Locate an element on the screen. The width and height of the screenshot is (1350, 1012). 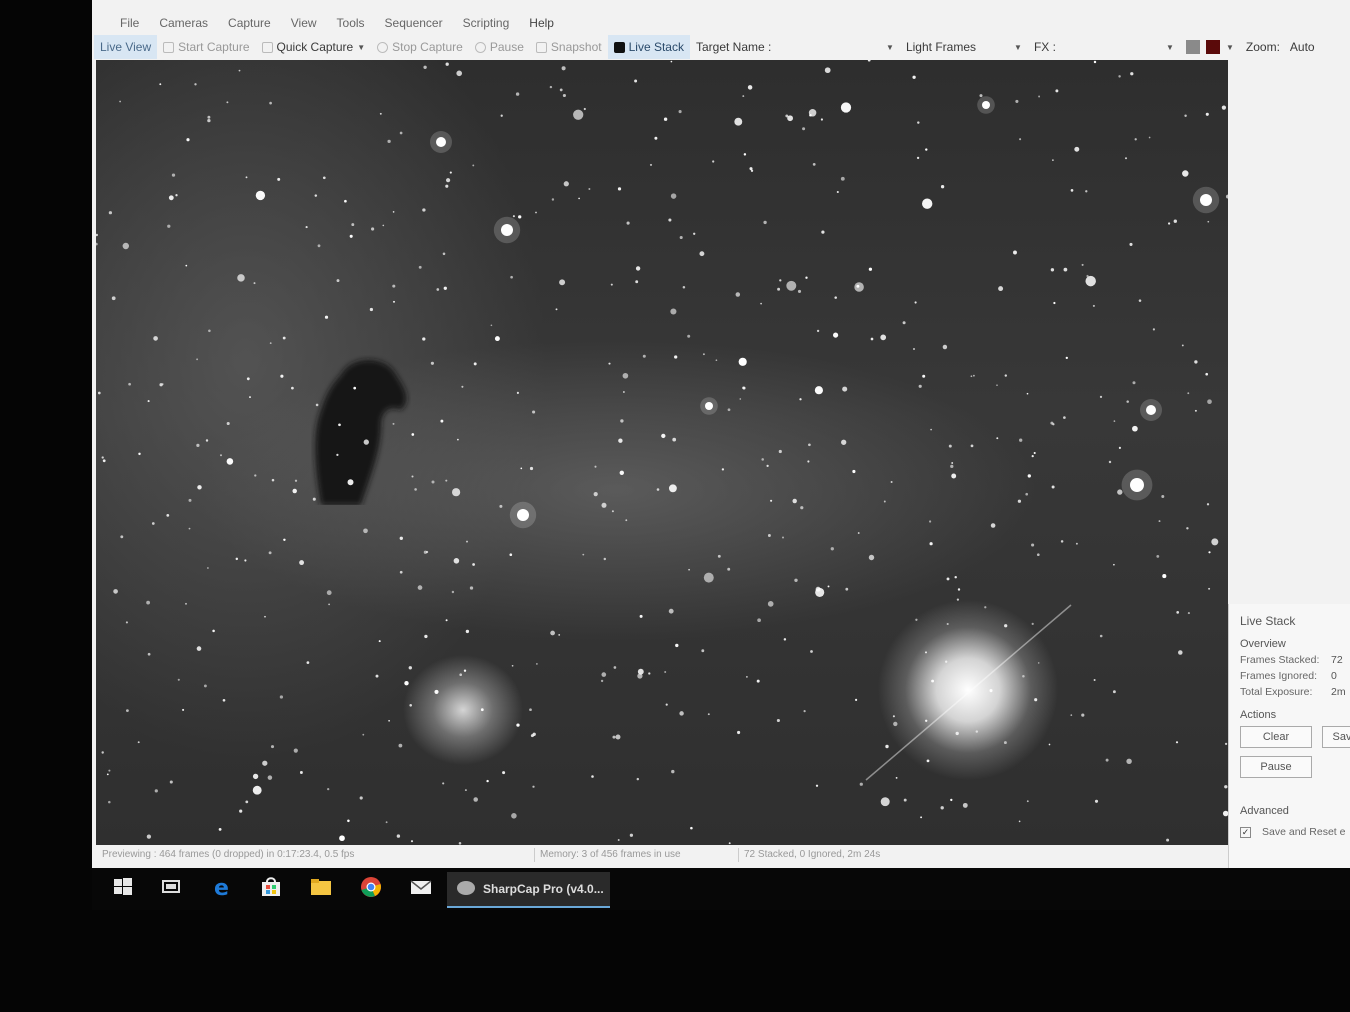
start-capture-button: Start Capture is located at coordinates (206, 47).